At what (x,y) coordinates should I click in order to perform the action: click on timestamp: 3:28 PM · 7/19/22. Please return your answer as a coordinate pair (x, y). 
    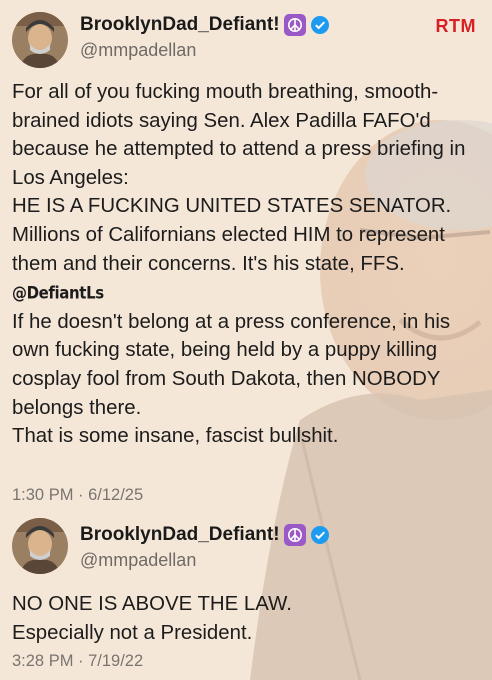
    Looking at the image, I should click on (77, 661).